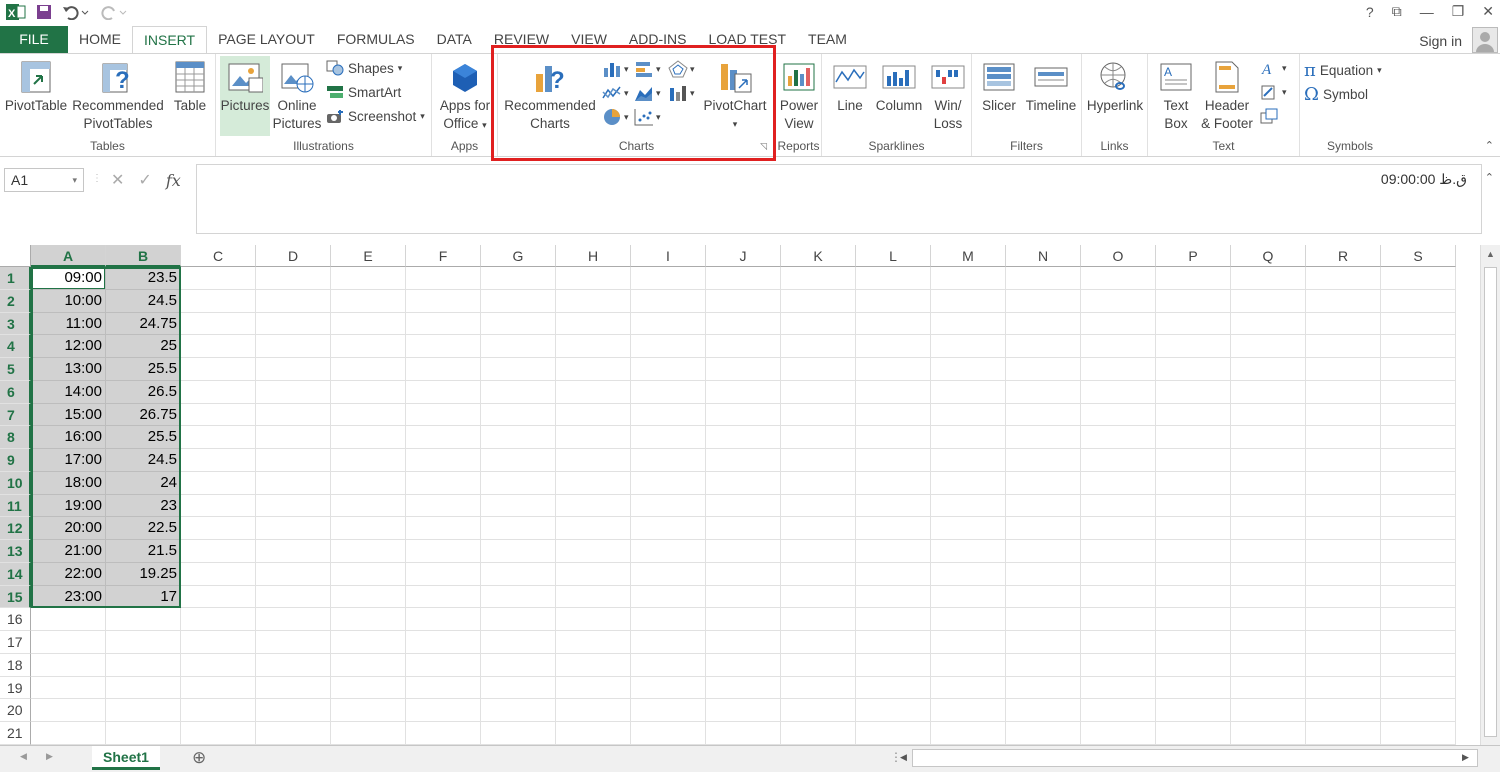 This screenshot has width=1500, height=772. I want to click on cell-d19, so click(293, 688).